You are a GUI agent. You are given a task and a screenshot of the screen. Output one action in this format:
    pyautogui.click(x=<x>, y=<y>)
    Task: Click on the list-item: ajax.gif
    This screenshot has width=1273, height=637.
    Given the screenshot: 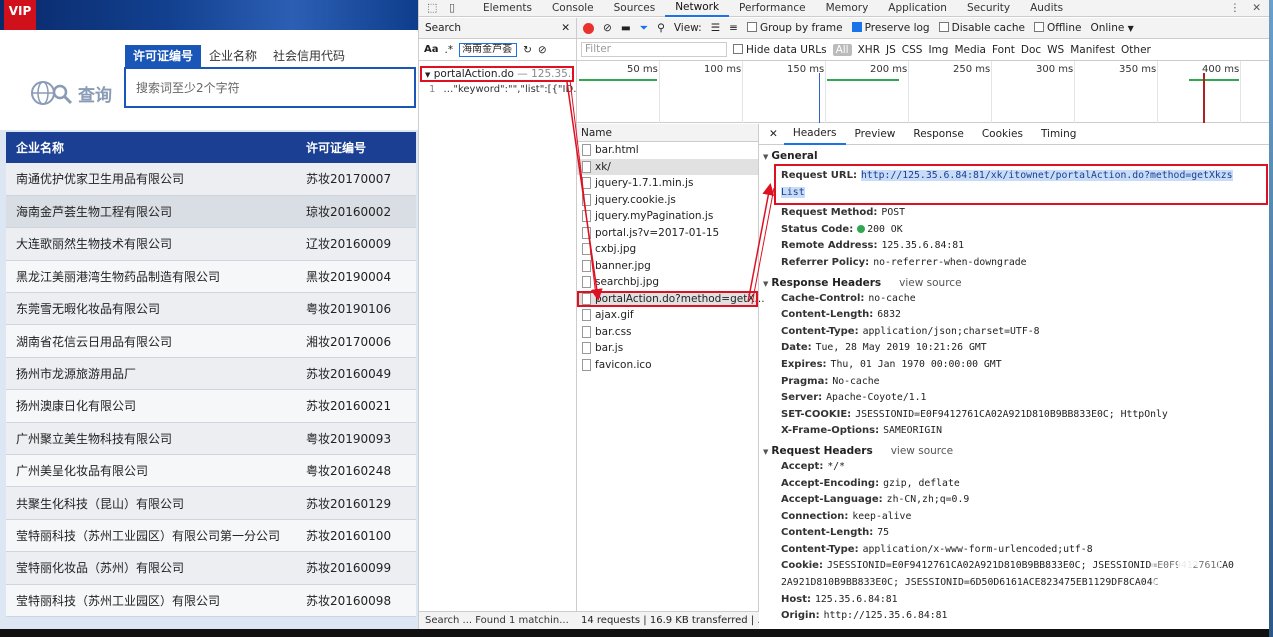 What is the action you would take?
    pyautogui.click(x=667, y=315)
    